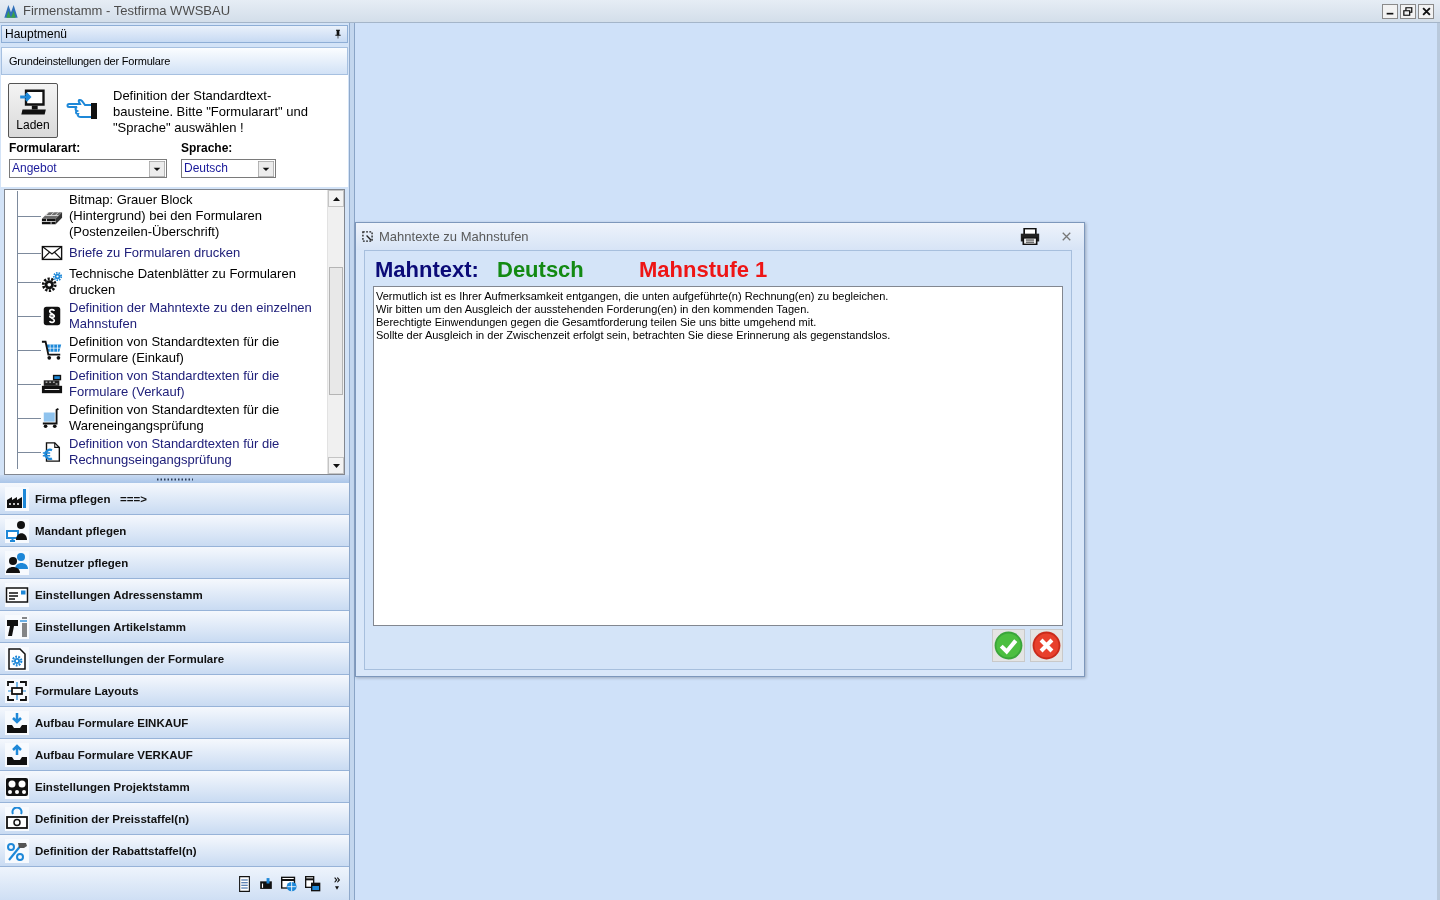 The image size is (1440, 900). Describe the element at coordinates (174, 563) in the screenshot. I see `sidebar-button: Benutzer pflegen` at that location.